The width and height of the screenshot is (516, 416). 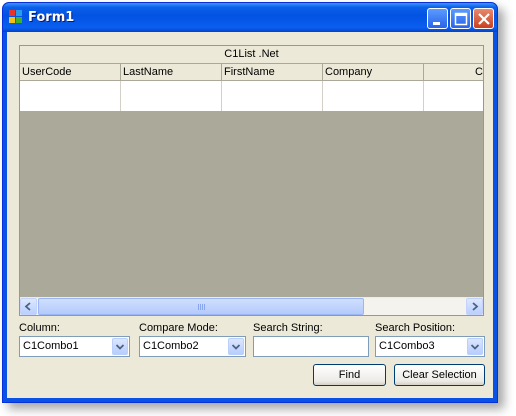 I want to click on horizontal-scrollbar, so click(x=251, y=306).